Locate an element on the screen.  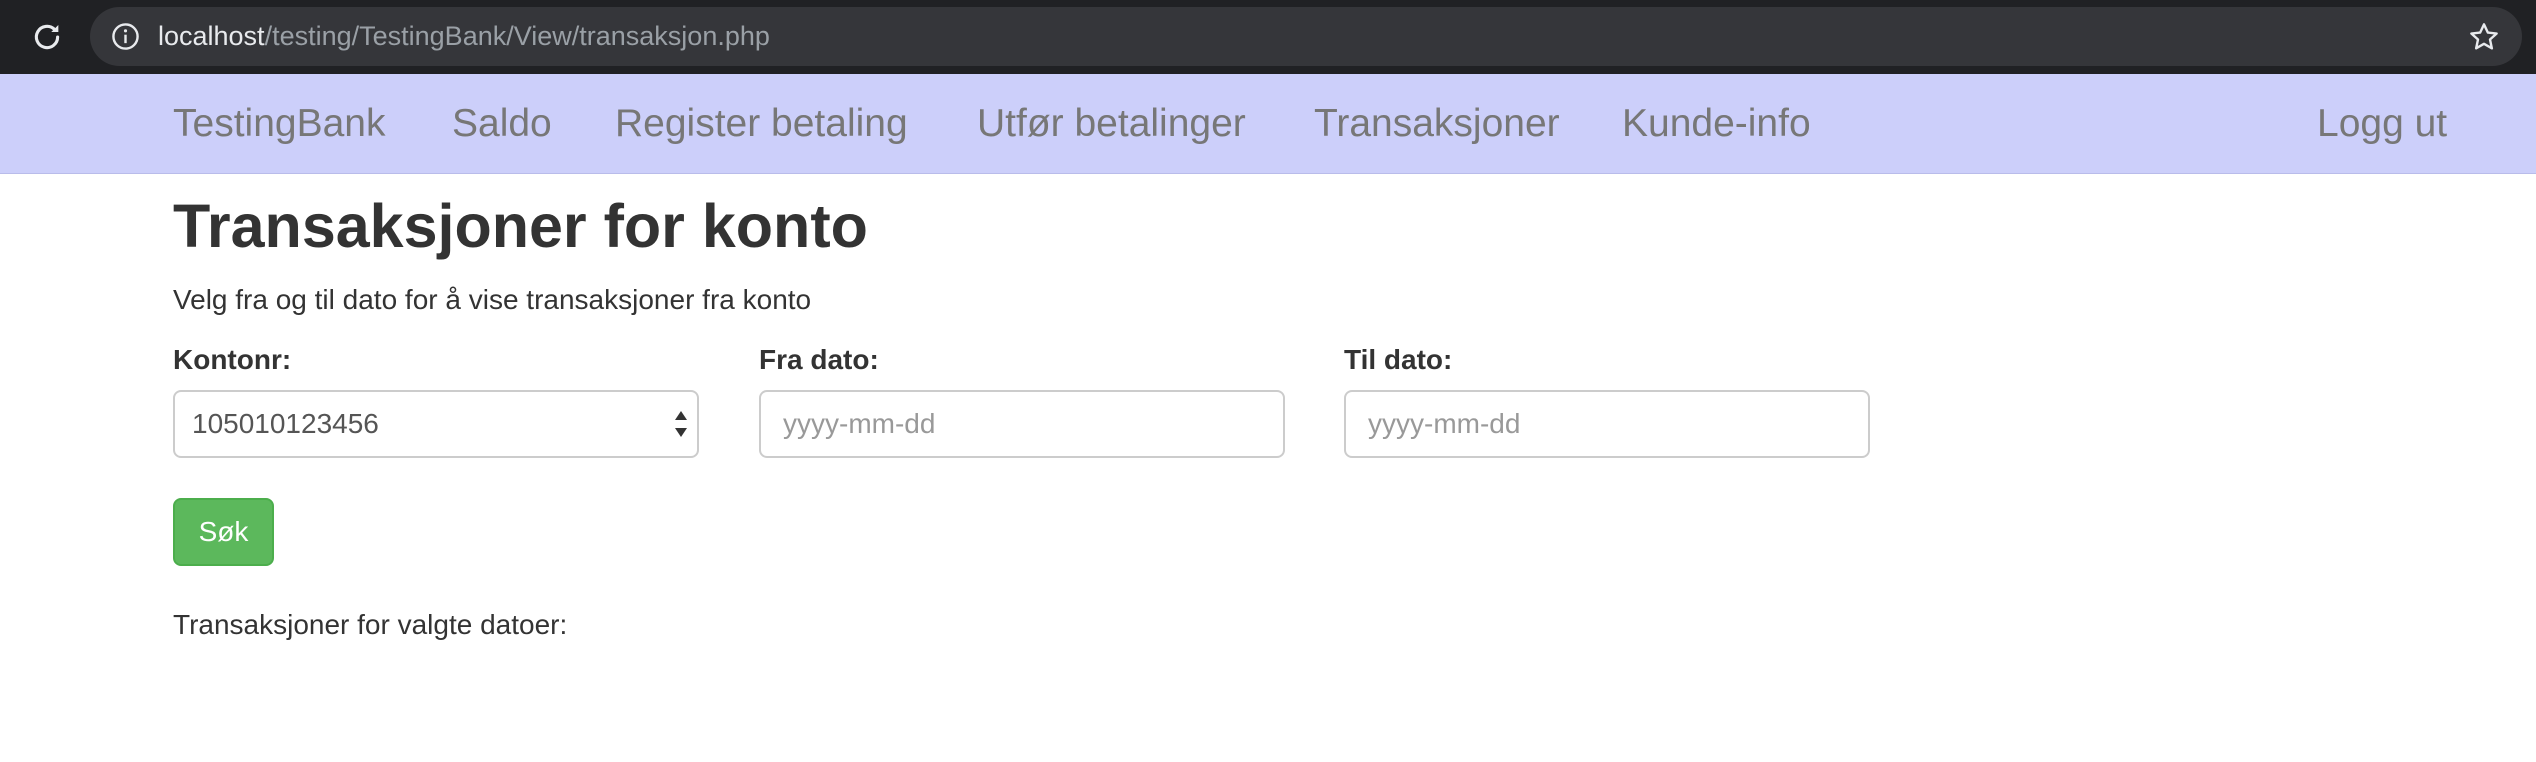
account-select-value: 105010123456 is located at coordinates (285, 423).